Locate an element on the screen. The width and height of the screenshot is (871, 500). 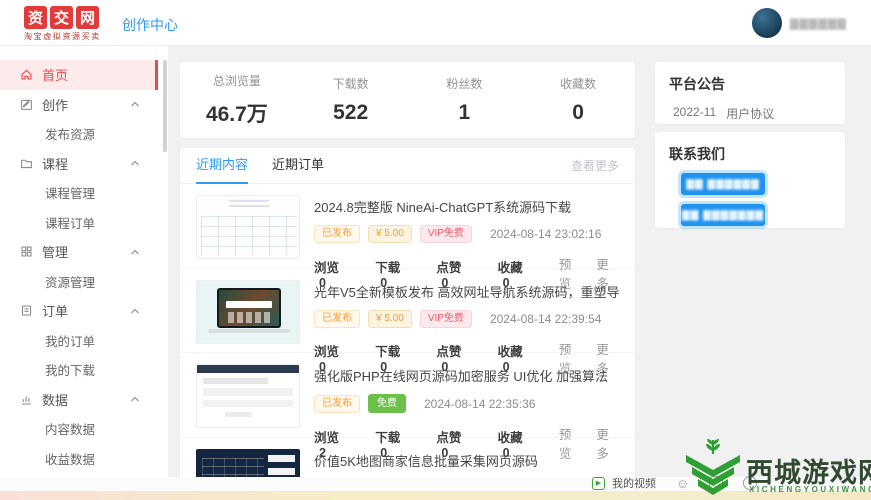
contact-button-label: ▇▇ ▇▇▇▇▇▇▇ is located at coordinates (723, 215).